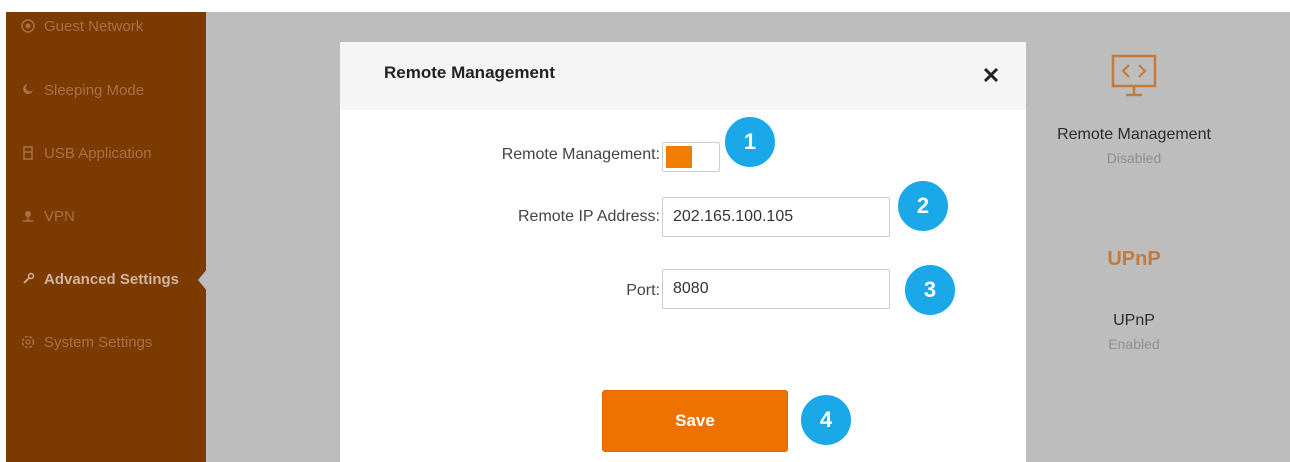 This screenshot has width=1290, height=462. I want to click on gear-icon, so click(28, 342).